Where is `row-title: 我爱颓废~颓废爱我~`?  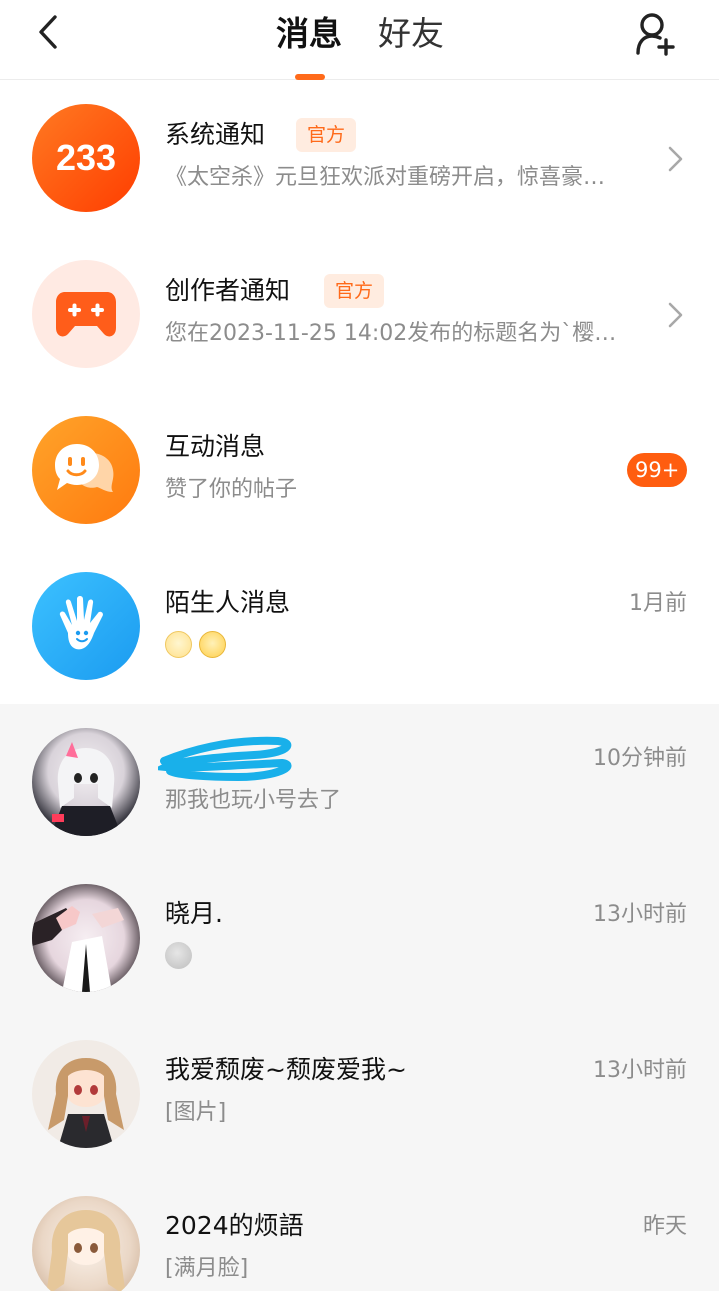
row-title: 我爱颓废~颓废爱我~ is located at coordinates (286, 1069).